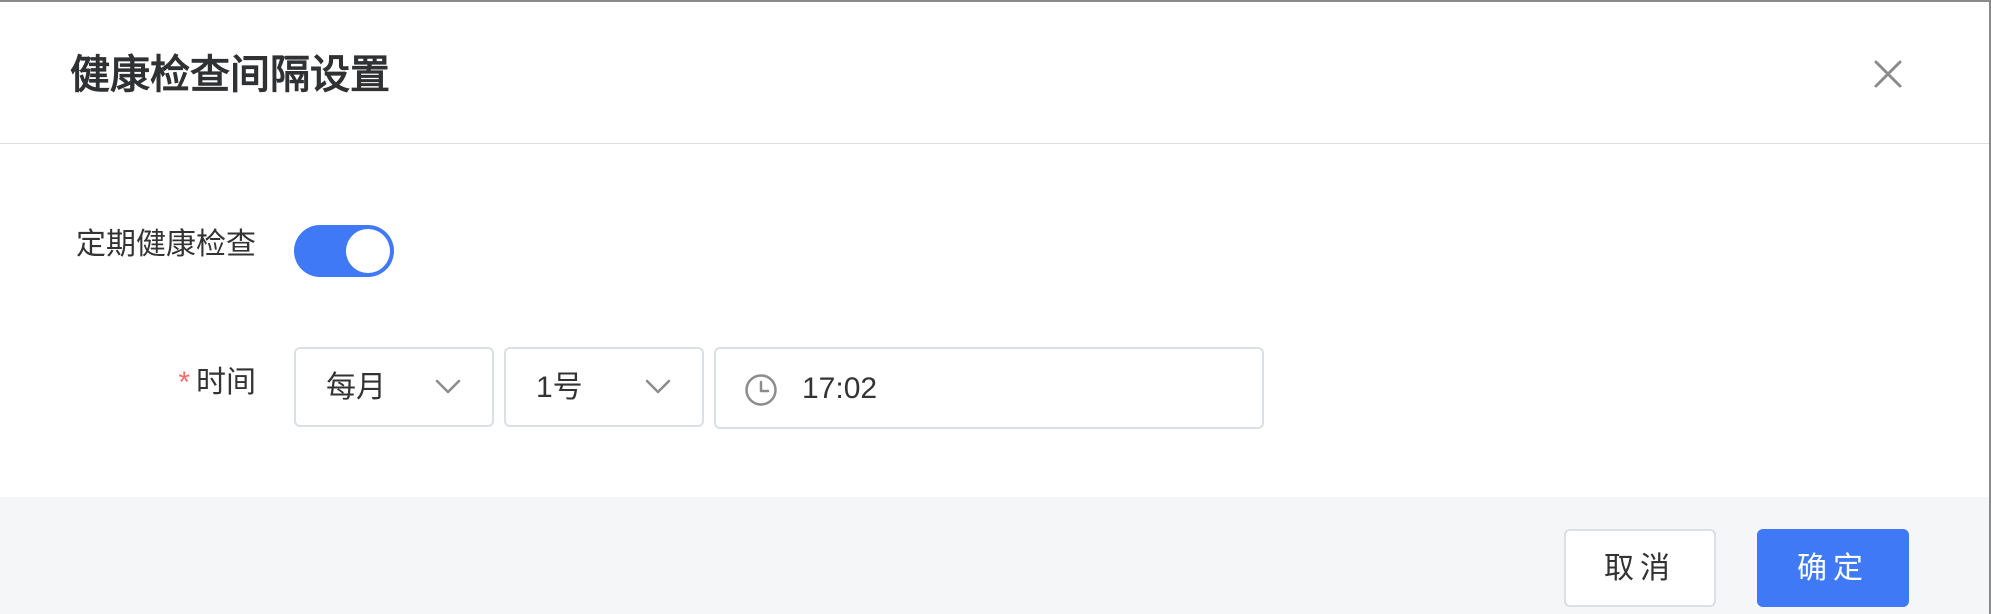  I want to click on time-picker-input: 17:02, so click(989, 388).